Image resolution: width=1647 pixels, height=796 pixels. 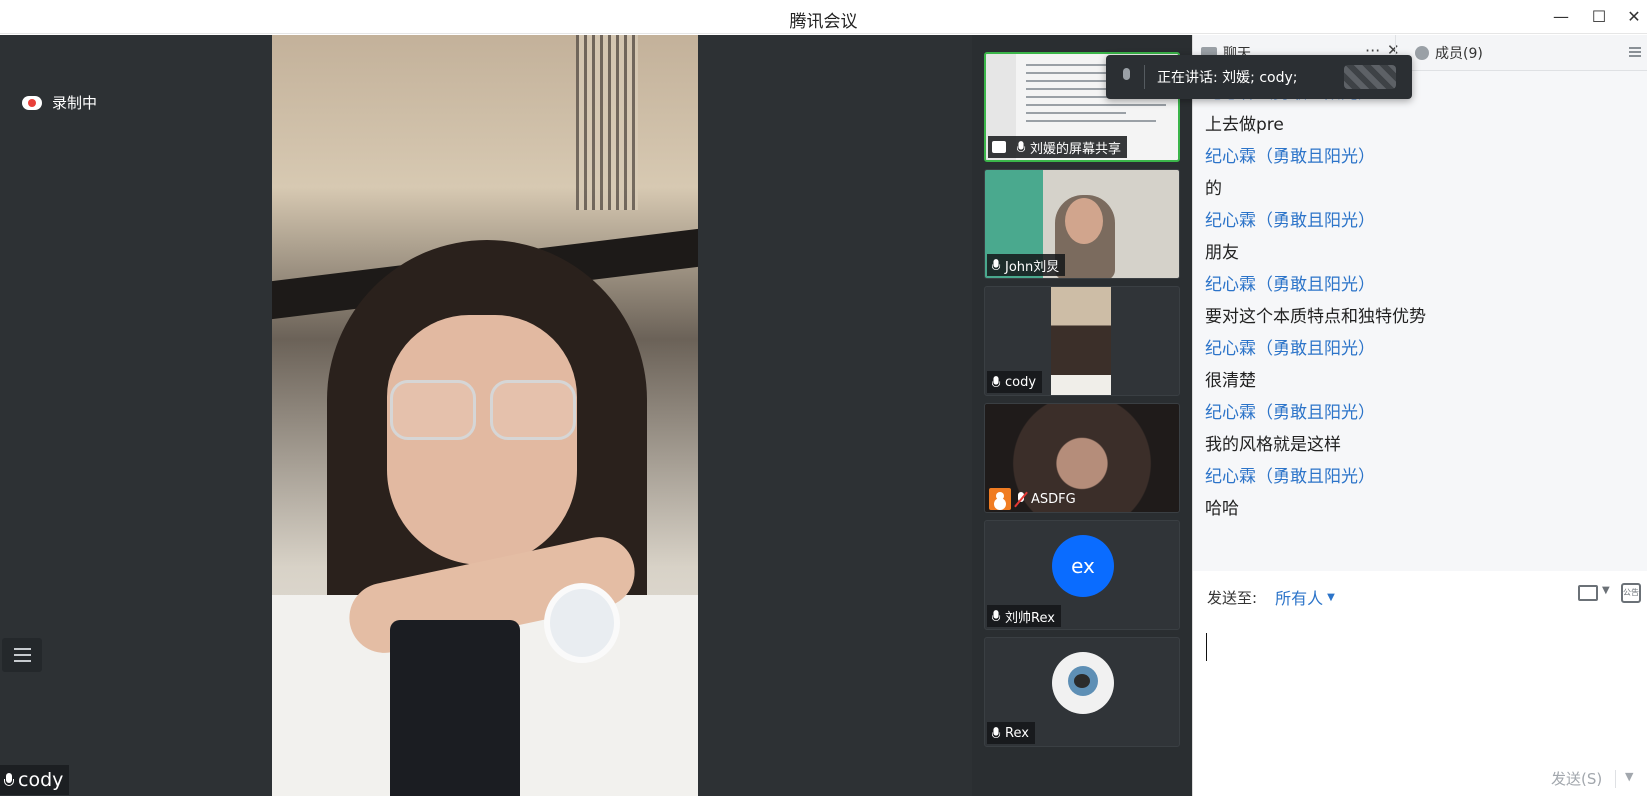 I want to click on thumb-rex-liu: ex 刘帅Rex, so click(x=1082, y=575).